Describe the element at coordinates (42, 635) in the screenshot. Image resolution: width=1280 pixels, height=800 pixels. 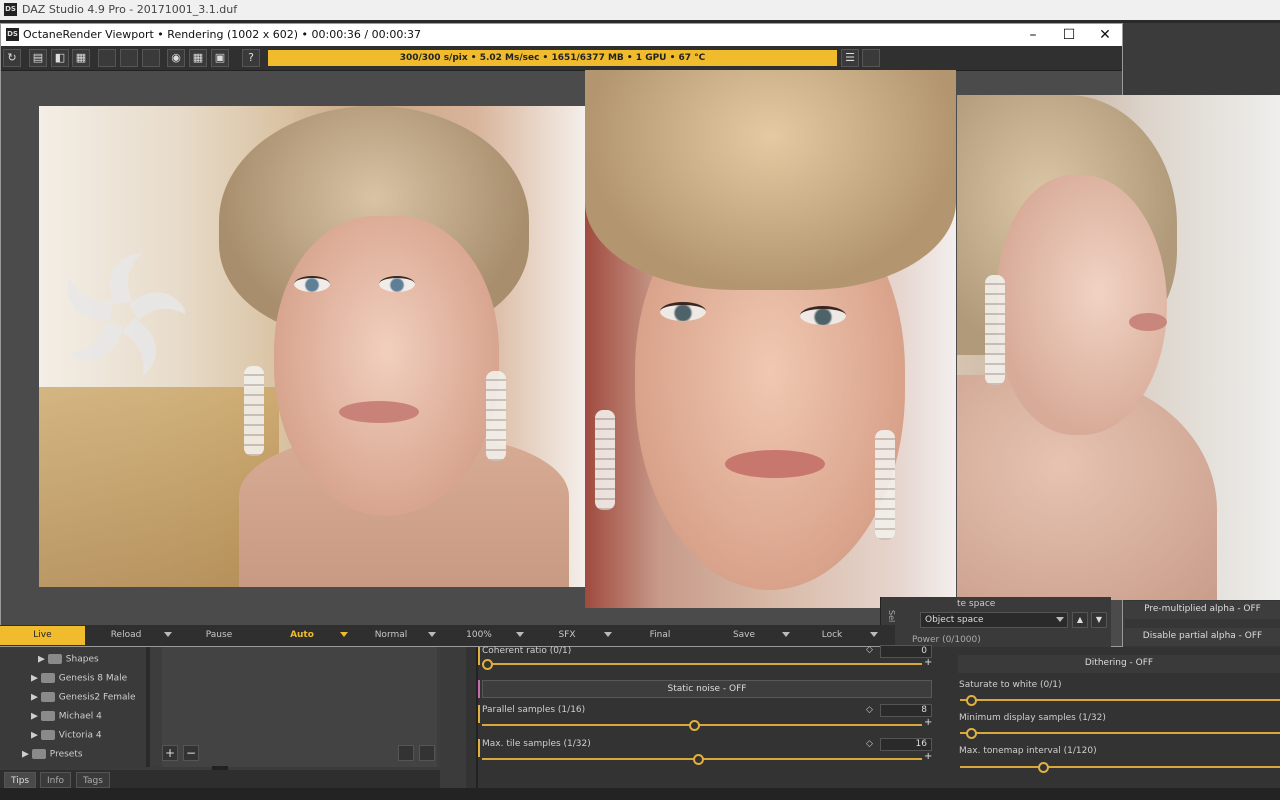
I see `live-button: Live` at that location.